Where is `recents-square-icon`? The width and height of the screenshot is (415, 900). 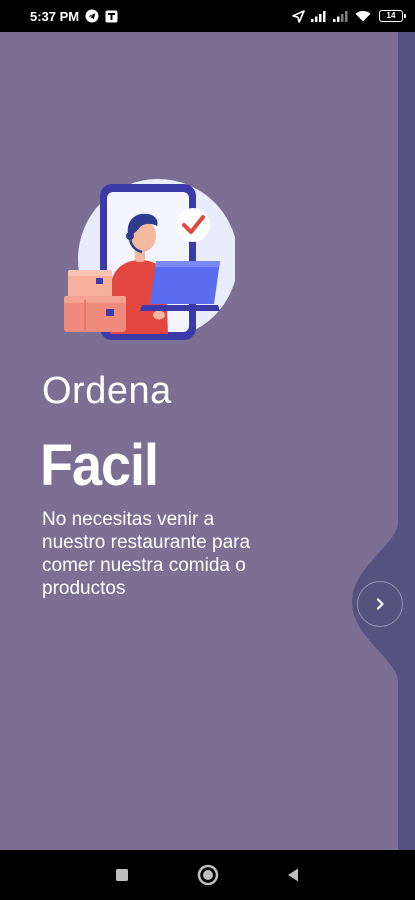
recents-square-icon is located at coordinates (122, 875).